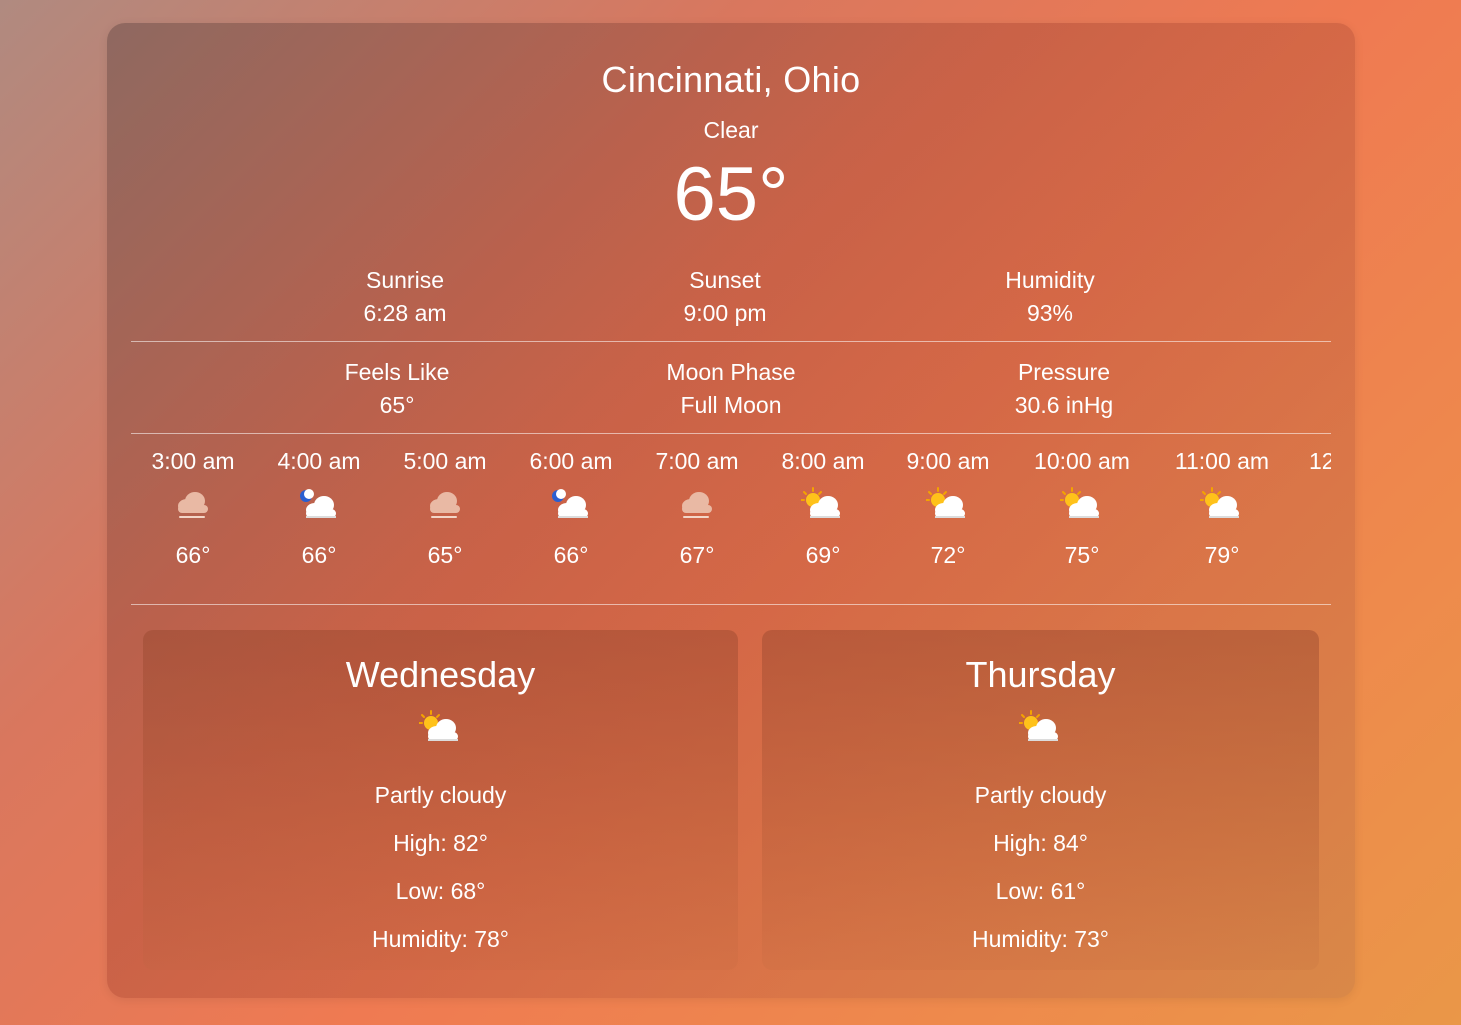 This screenshot has width=1461, height=1025. I want to click on sunset-value: 9:00 pm, so click(725, 313).